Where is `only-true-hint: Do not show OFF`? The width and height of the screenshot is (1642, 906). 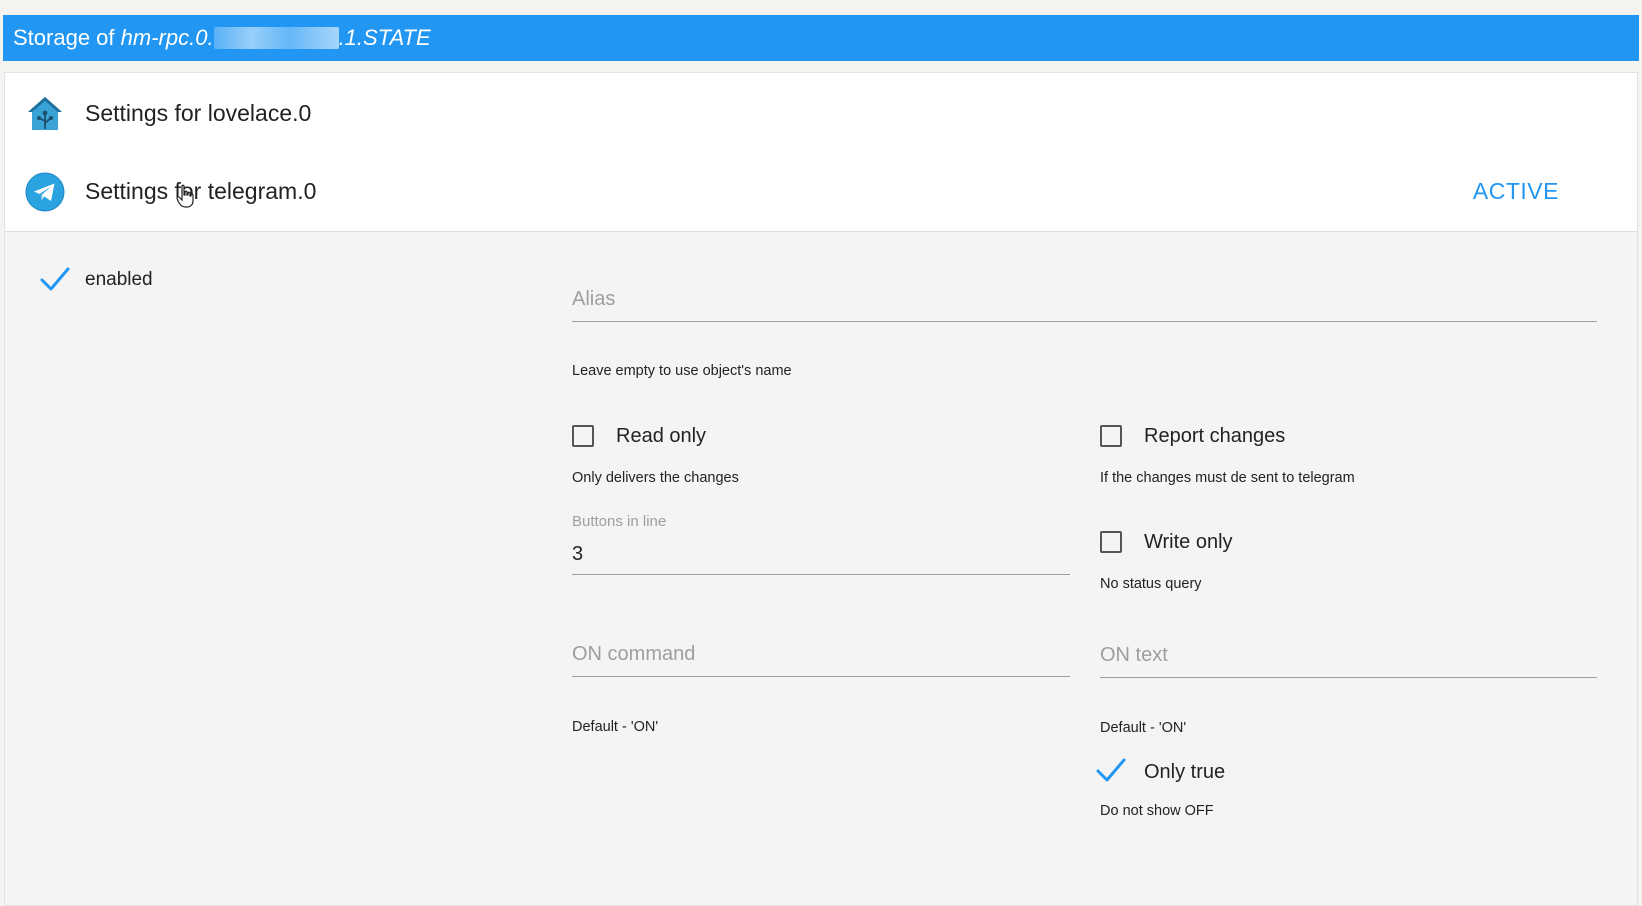 only-true-hint: Do not show OFF is located at coordinates (1157, 811).